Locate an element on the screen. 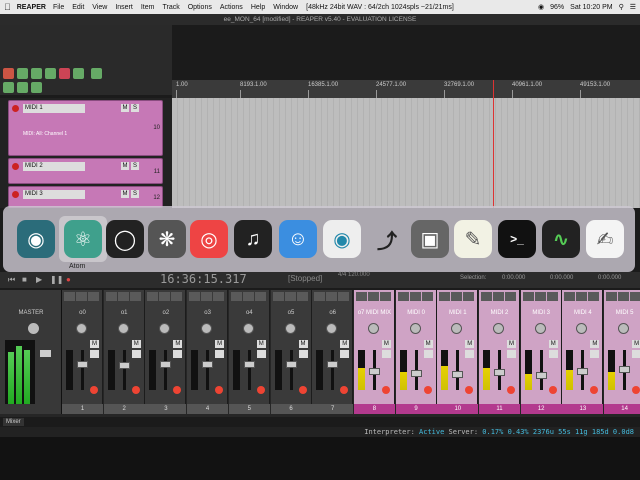  reaper-icon: ◉ is located at coordinates (36, 239).